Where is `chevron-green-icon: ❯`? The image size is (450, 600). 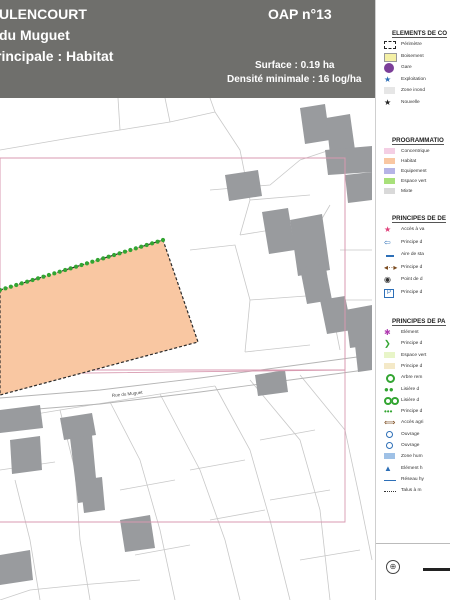
chevron-green-icon: ❯ is located at coordinates (387, 344).